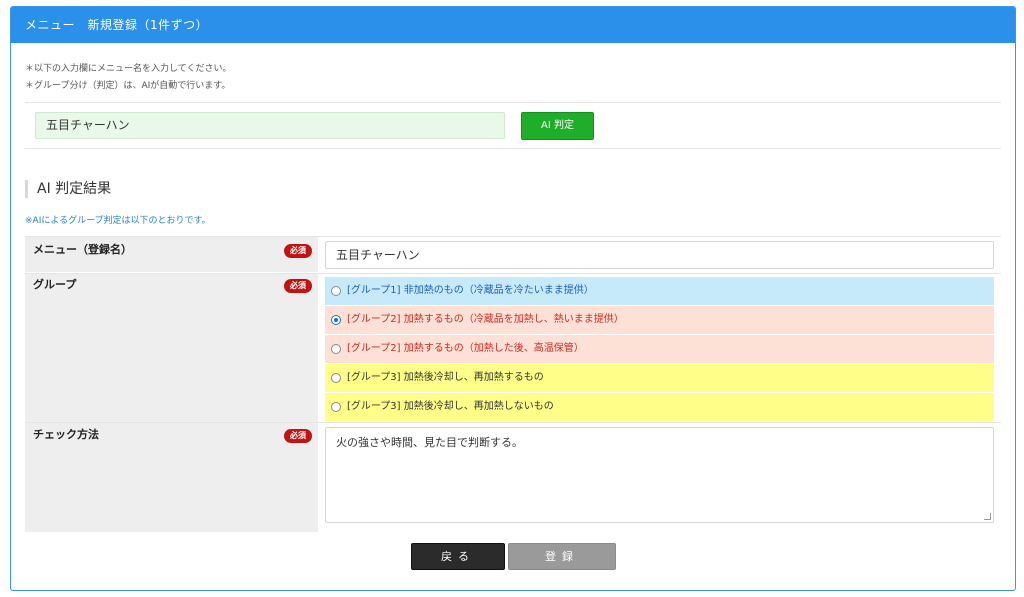 This screenshot has height=597, width=1024. Describe the element at coordinates (66, 434) in the screenshot. I see `check-method-label-text: チェック方法` at that location.